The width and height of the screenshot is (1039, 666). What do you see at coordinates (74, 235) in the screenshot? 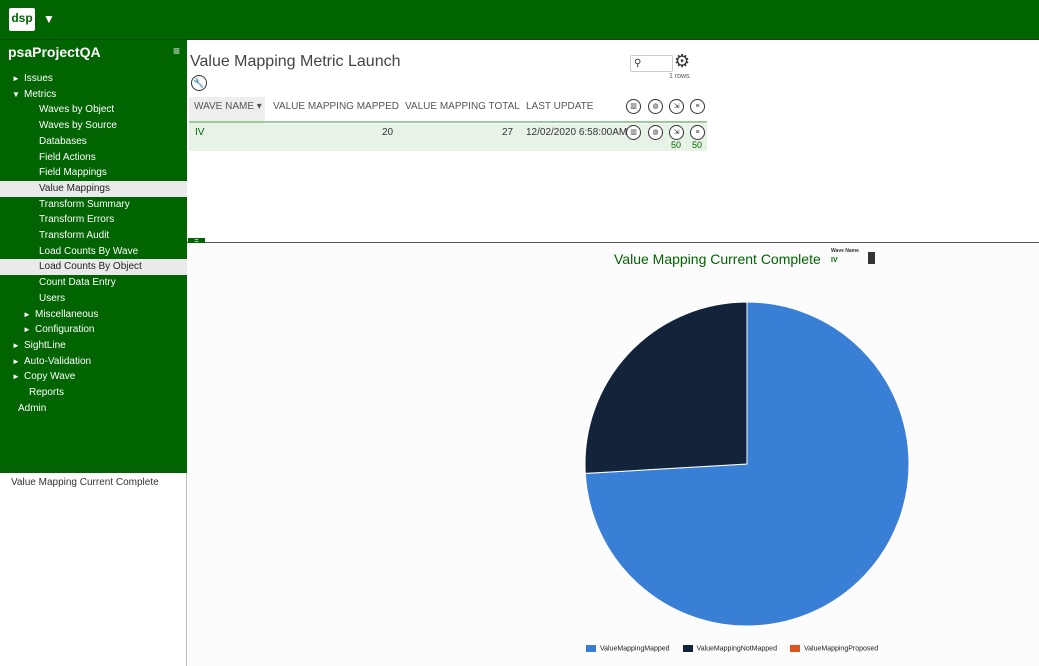
I see `sidebar-item-label: Transform Audit` at bounding box center [74, 235].